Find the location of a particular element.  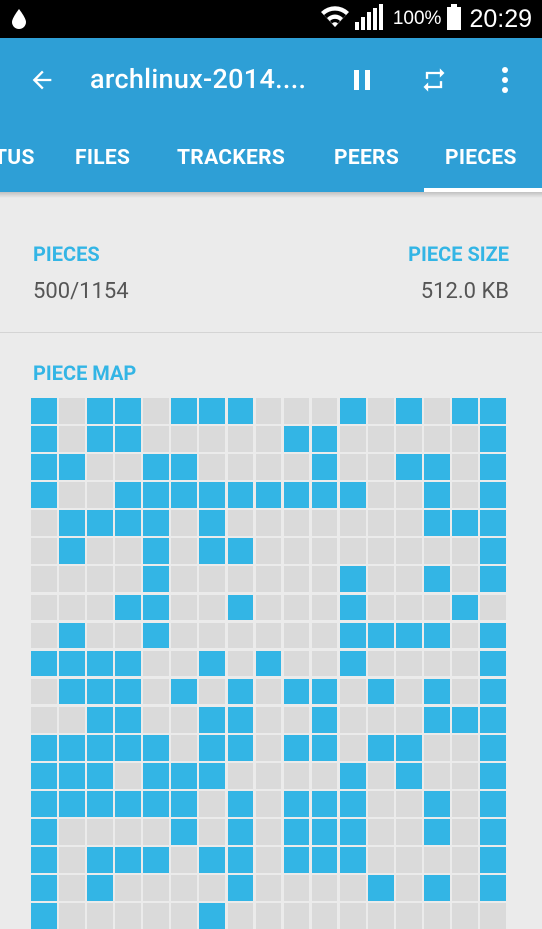

tab-files: FILES is located at coordinates (102, 158).